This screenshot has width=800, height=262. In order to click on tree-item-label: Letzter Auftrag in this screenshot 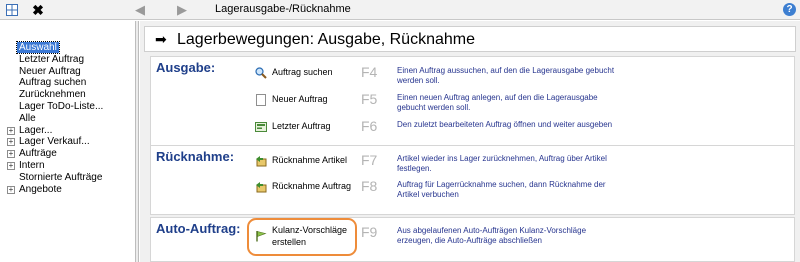, I will do `click(52, 59)`.